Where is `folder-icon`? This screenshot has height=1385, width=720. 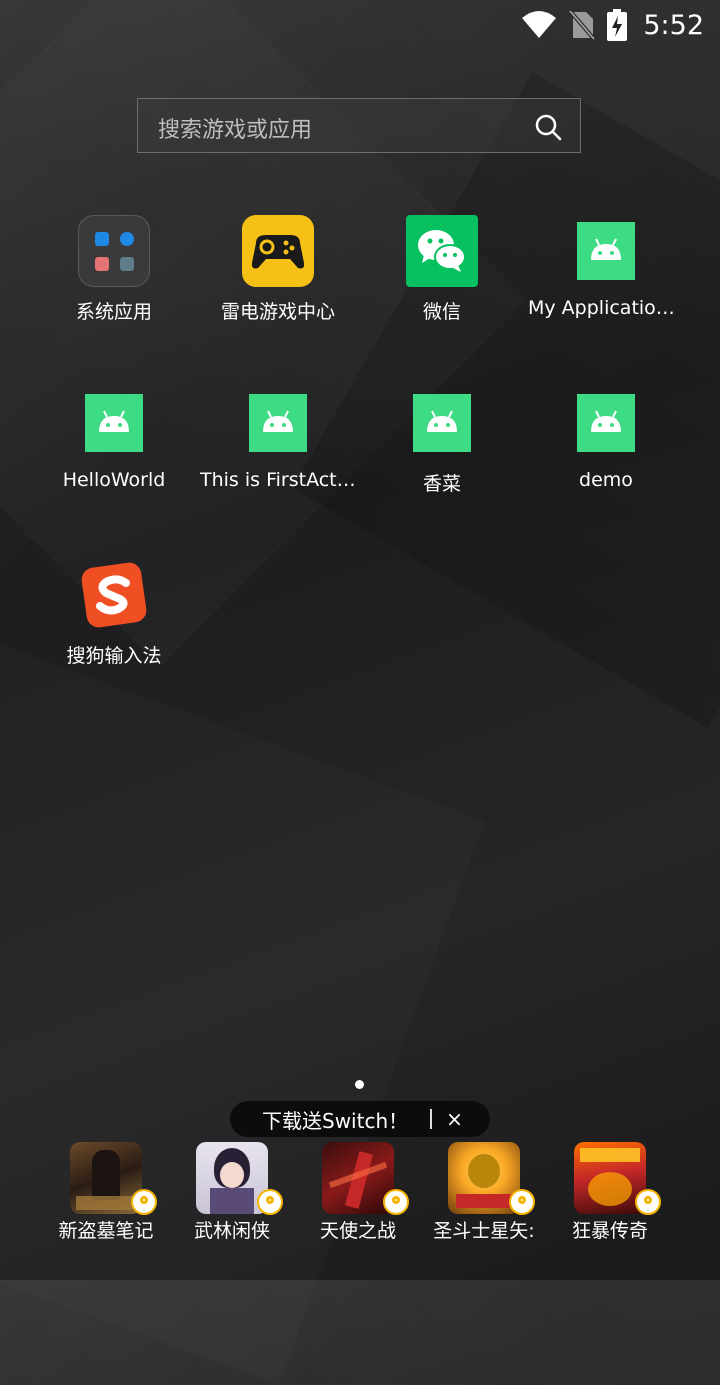
folder-icon is located at coordinates (114, 251).